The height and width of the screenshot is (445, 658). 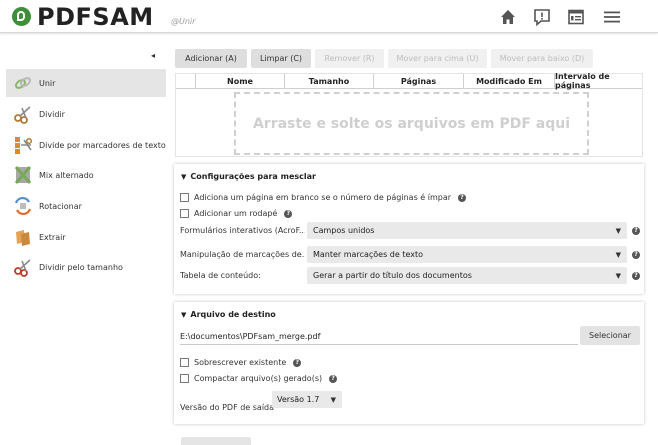 I want to click on drop-zone: Arraste e solte os arquivos em PDF aqui, so click(x=411, y=123).